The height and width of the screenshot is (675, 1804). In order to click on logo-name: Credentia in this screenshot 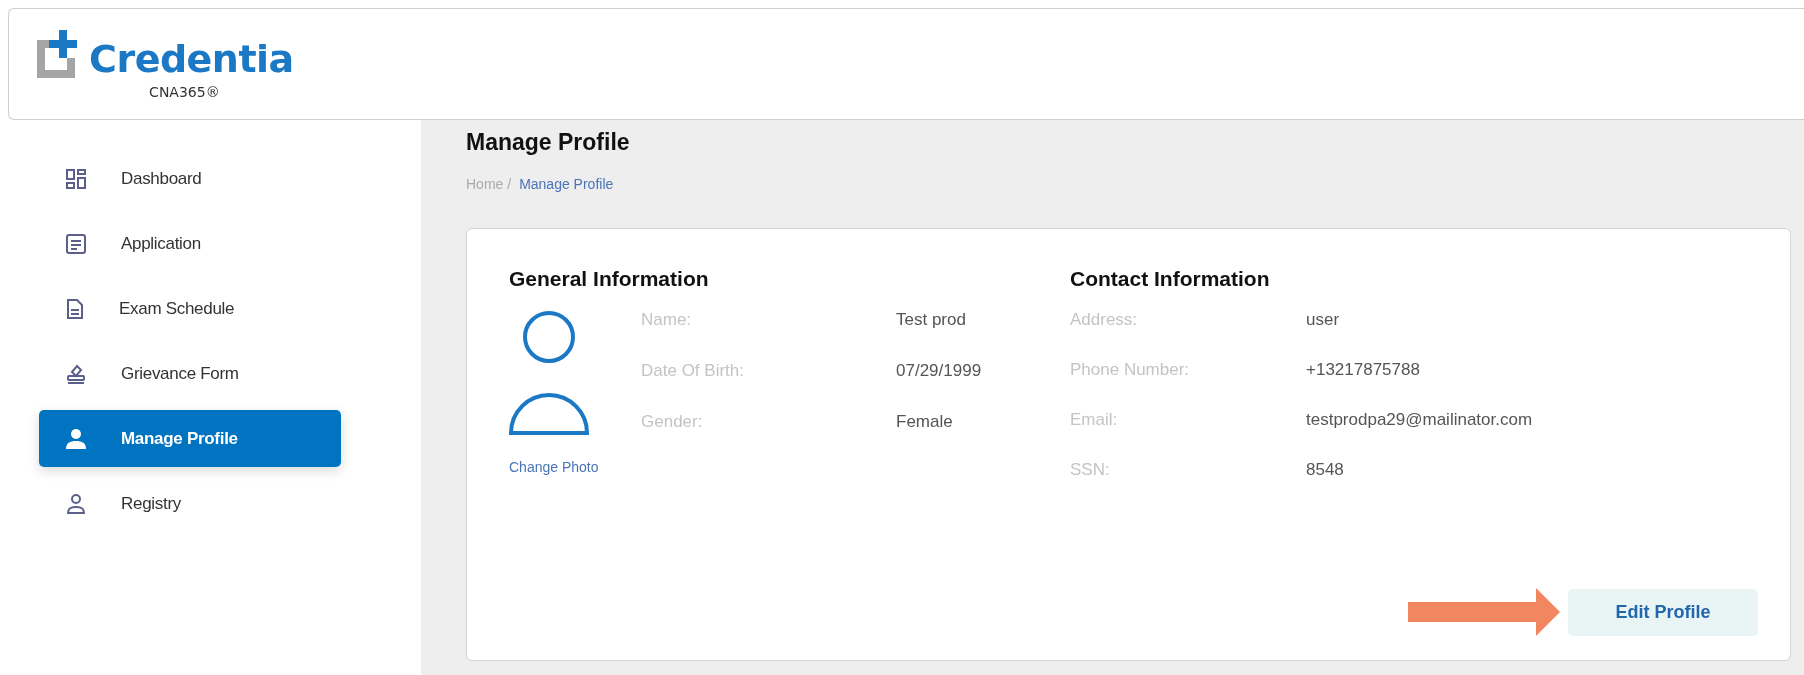, I will do `click(191, 59)`.